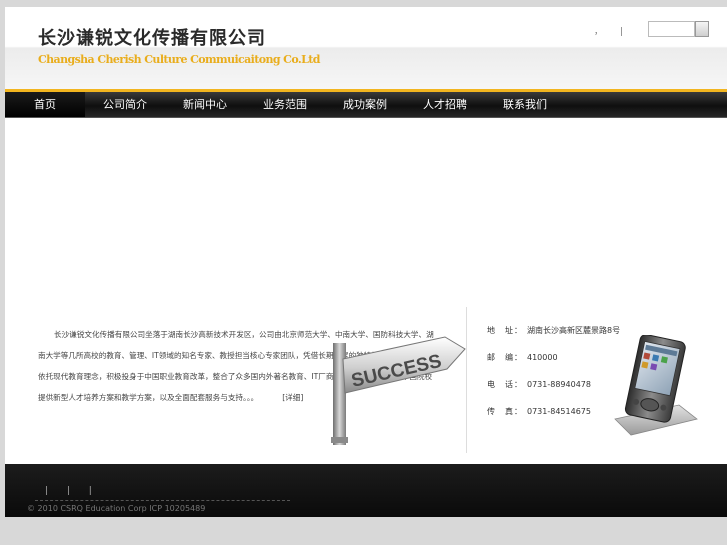 The image size is (727, 545). What do you see at coordinates (116, 508) in the screenshot?
I see `copyright-text: © 2010 CSRQ Education Corp ICP 10205489` at bounding box center [116, 508].